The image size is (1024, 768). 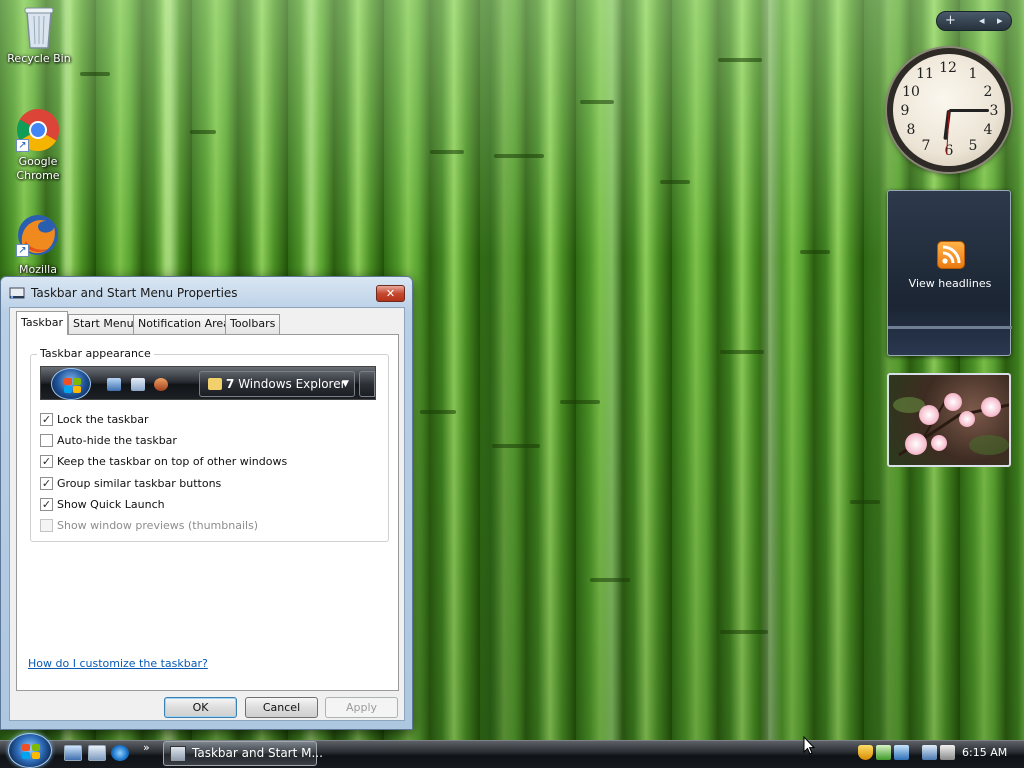 What do you see at coordinates (883, 752) in the screenshot?
I see `network-check-icon` at bounding box center [883, 752].